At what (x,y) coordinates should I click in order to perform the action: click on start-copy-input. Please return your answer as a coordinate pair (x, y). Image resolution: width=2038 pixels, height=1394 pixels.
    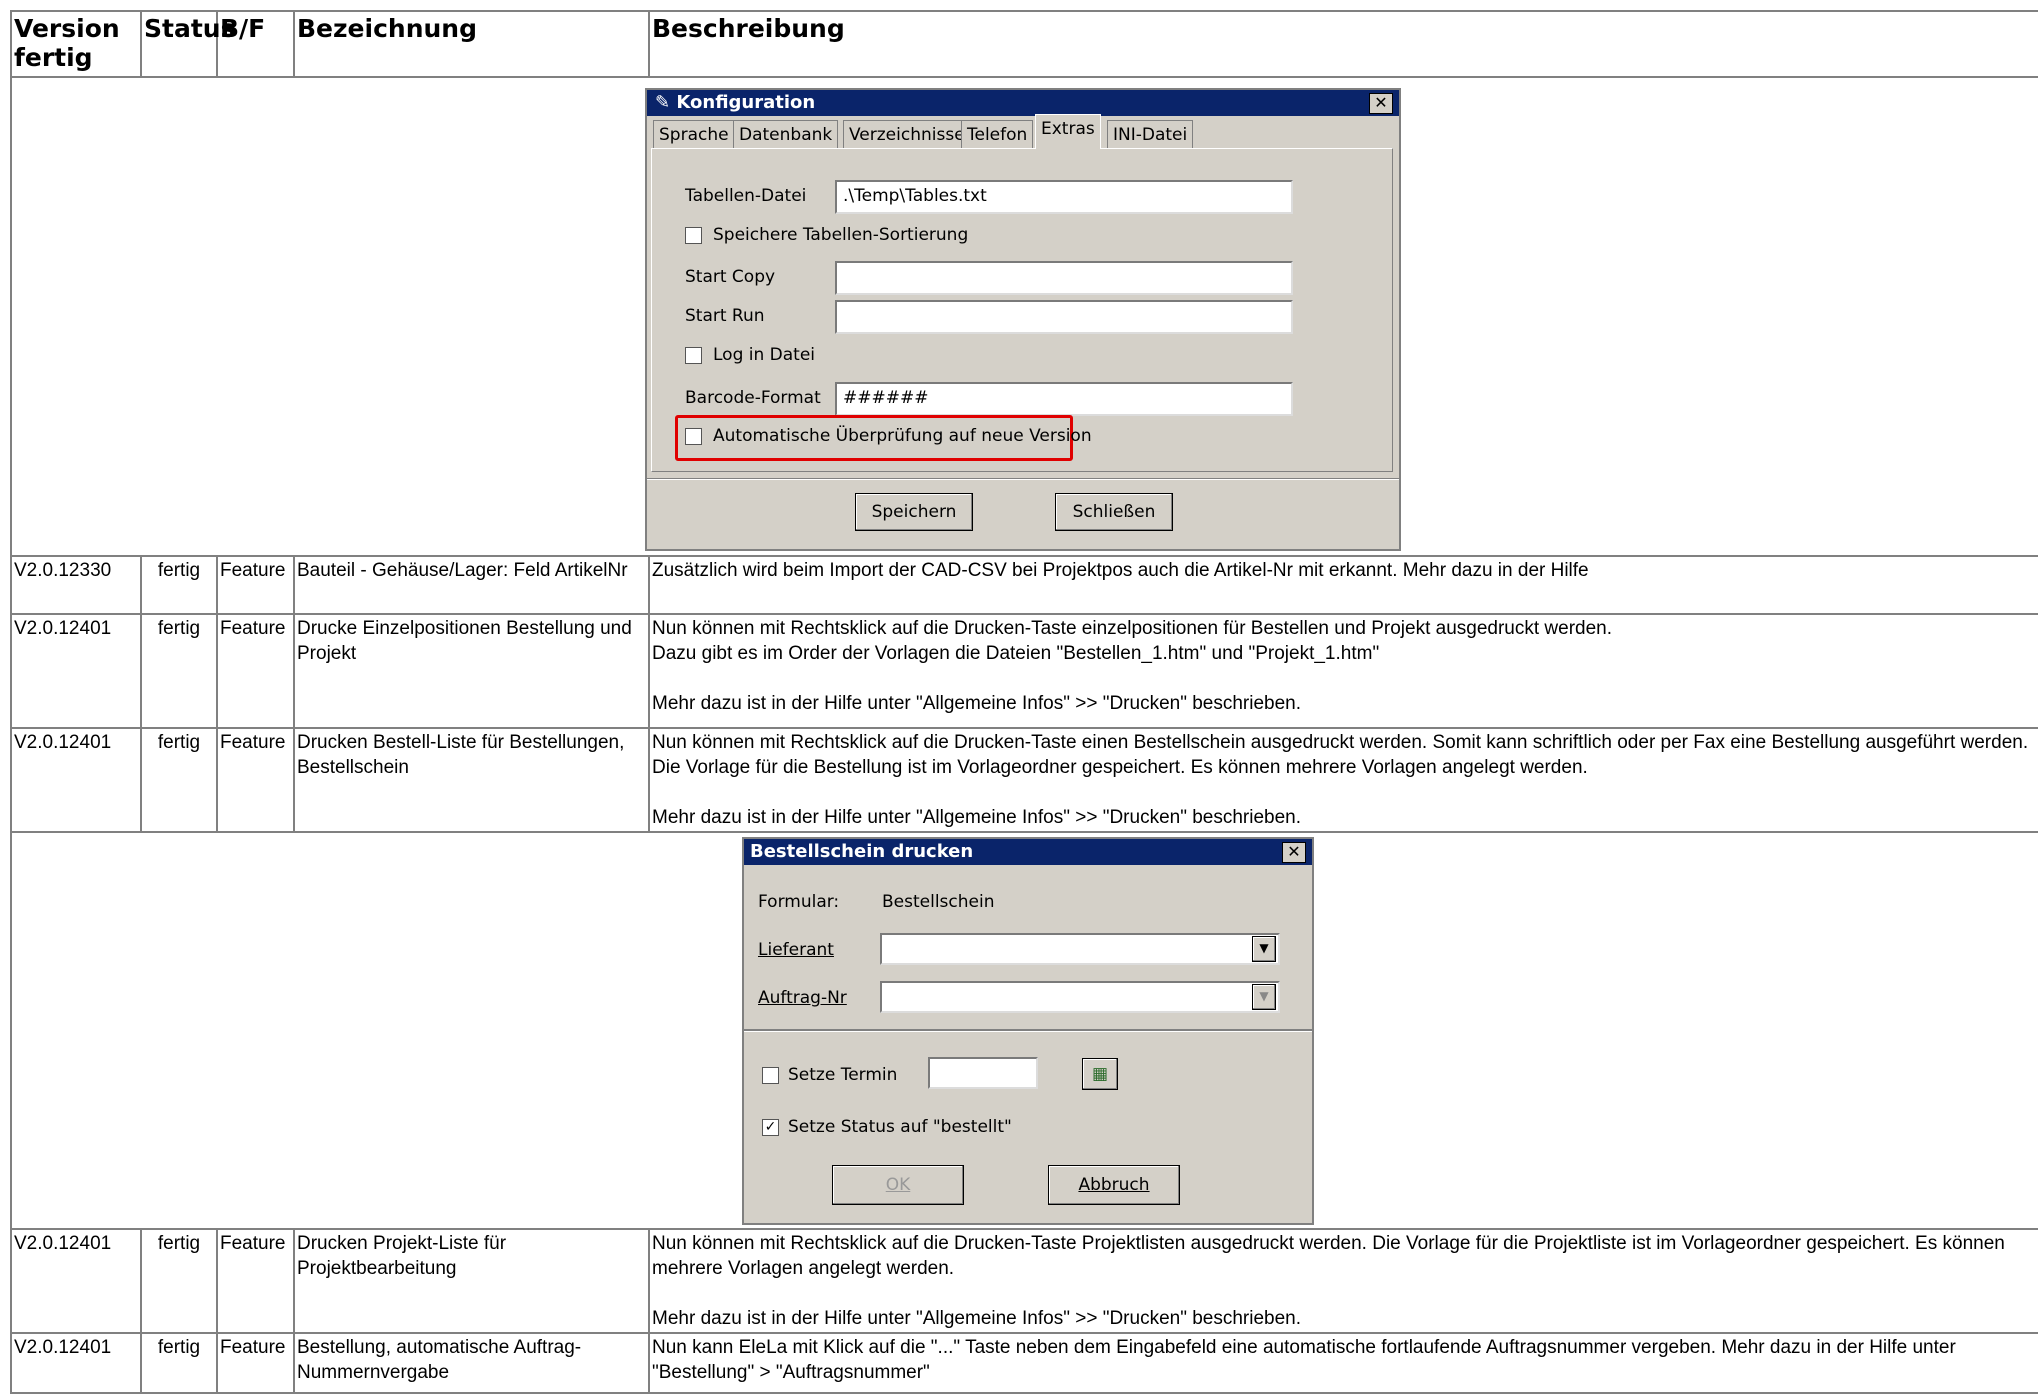
    Looking at the image, I should click on (1064, 278).